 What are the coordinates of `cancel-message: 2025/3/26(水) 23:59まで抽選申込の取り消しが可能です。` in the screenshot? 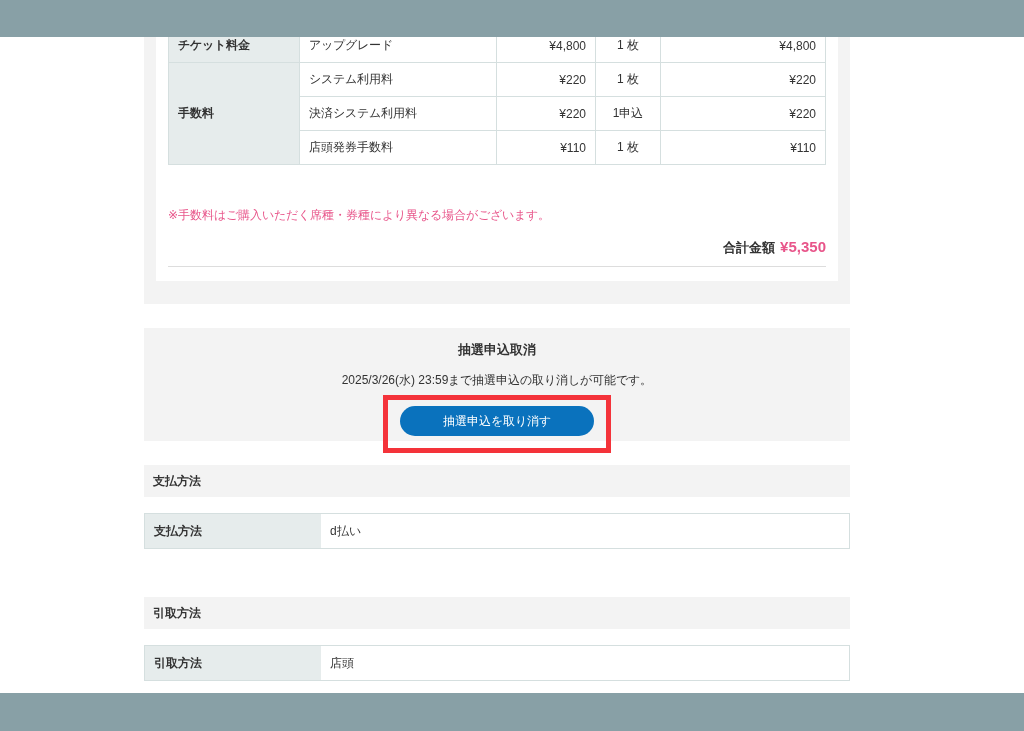 It's located at (497, 380).